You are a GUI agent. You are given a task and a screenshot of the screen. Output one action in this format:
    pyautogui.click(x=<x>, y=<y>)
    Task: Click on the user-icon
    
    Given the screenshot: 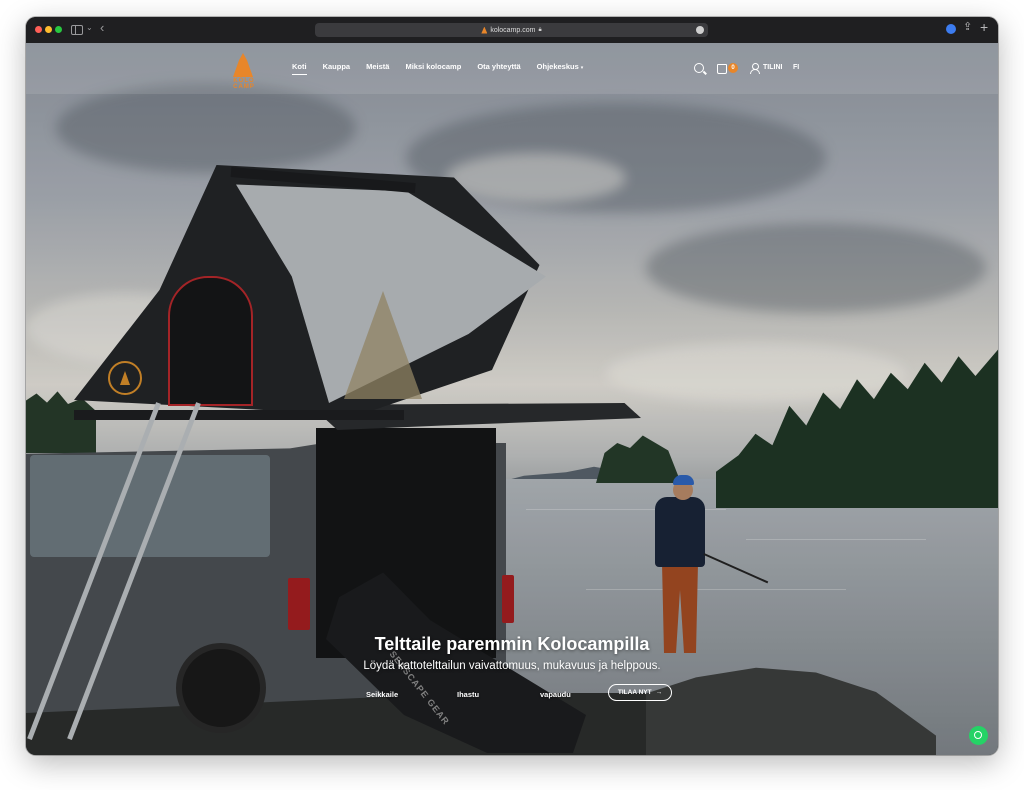 What is the action you would take?
    pyautogui.click(x=755, y=68)
    